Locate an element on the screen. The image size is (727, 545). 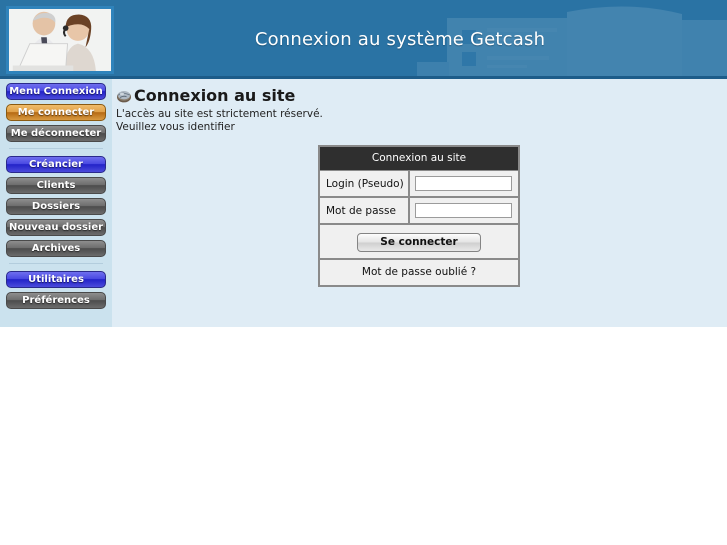
login-input is located at coordinates (463, 183).